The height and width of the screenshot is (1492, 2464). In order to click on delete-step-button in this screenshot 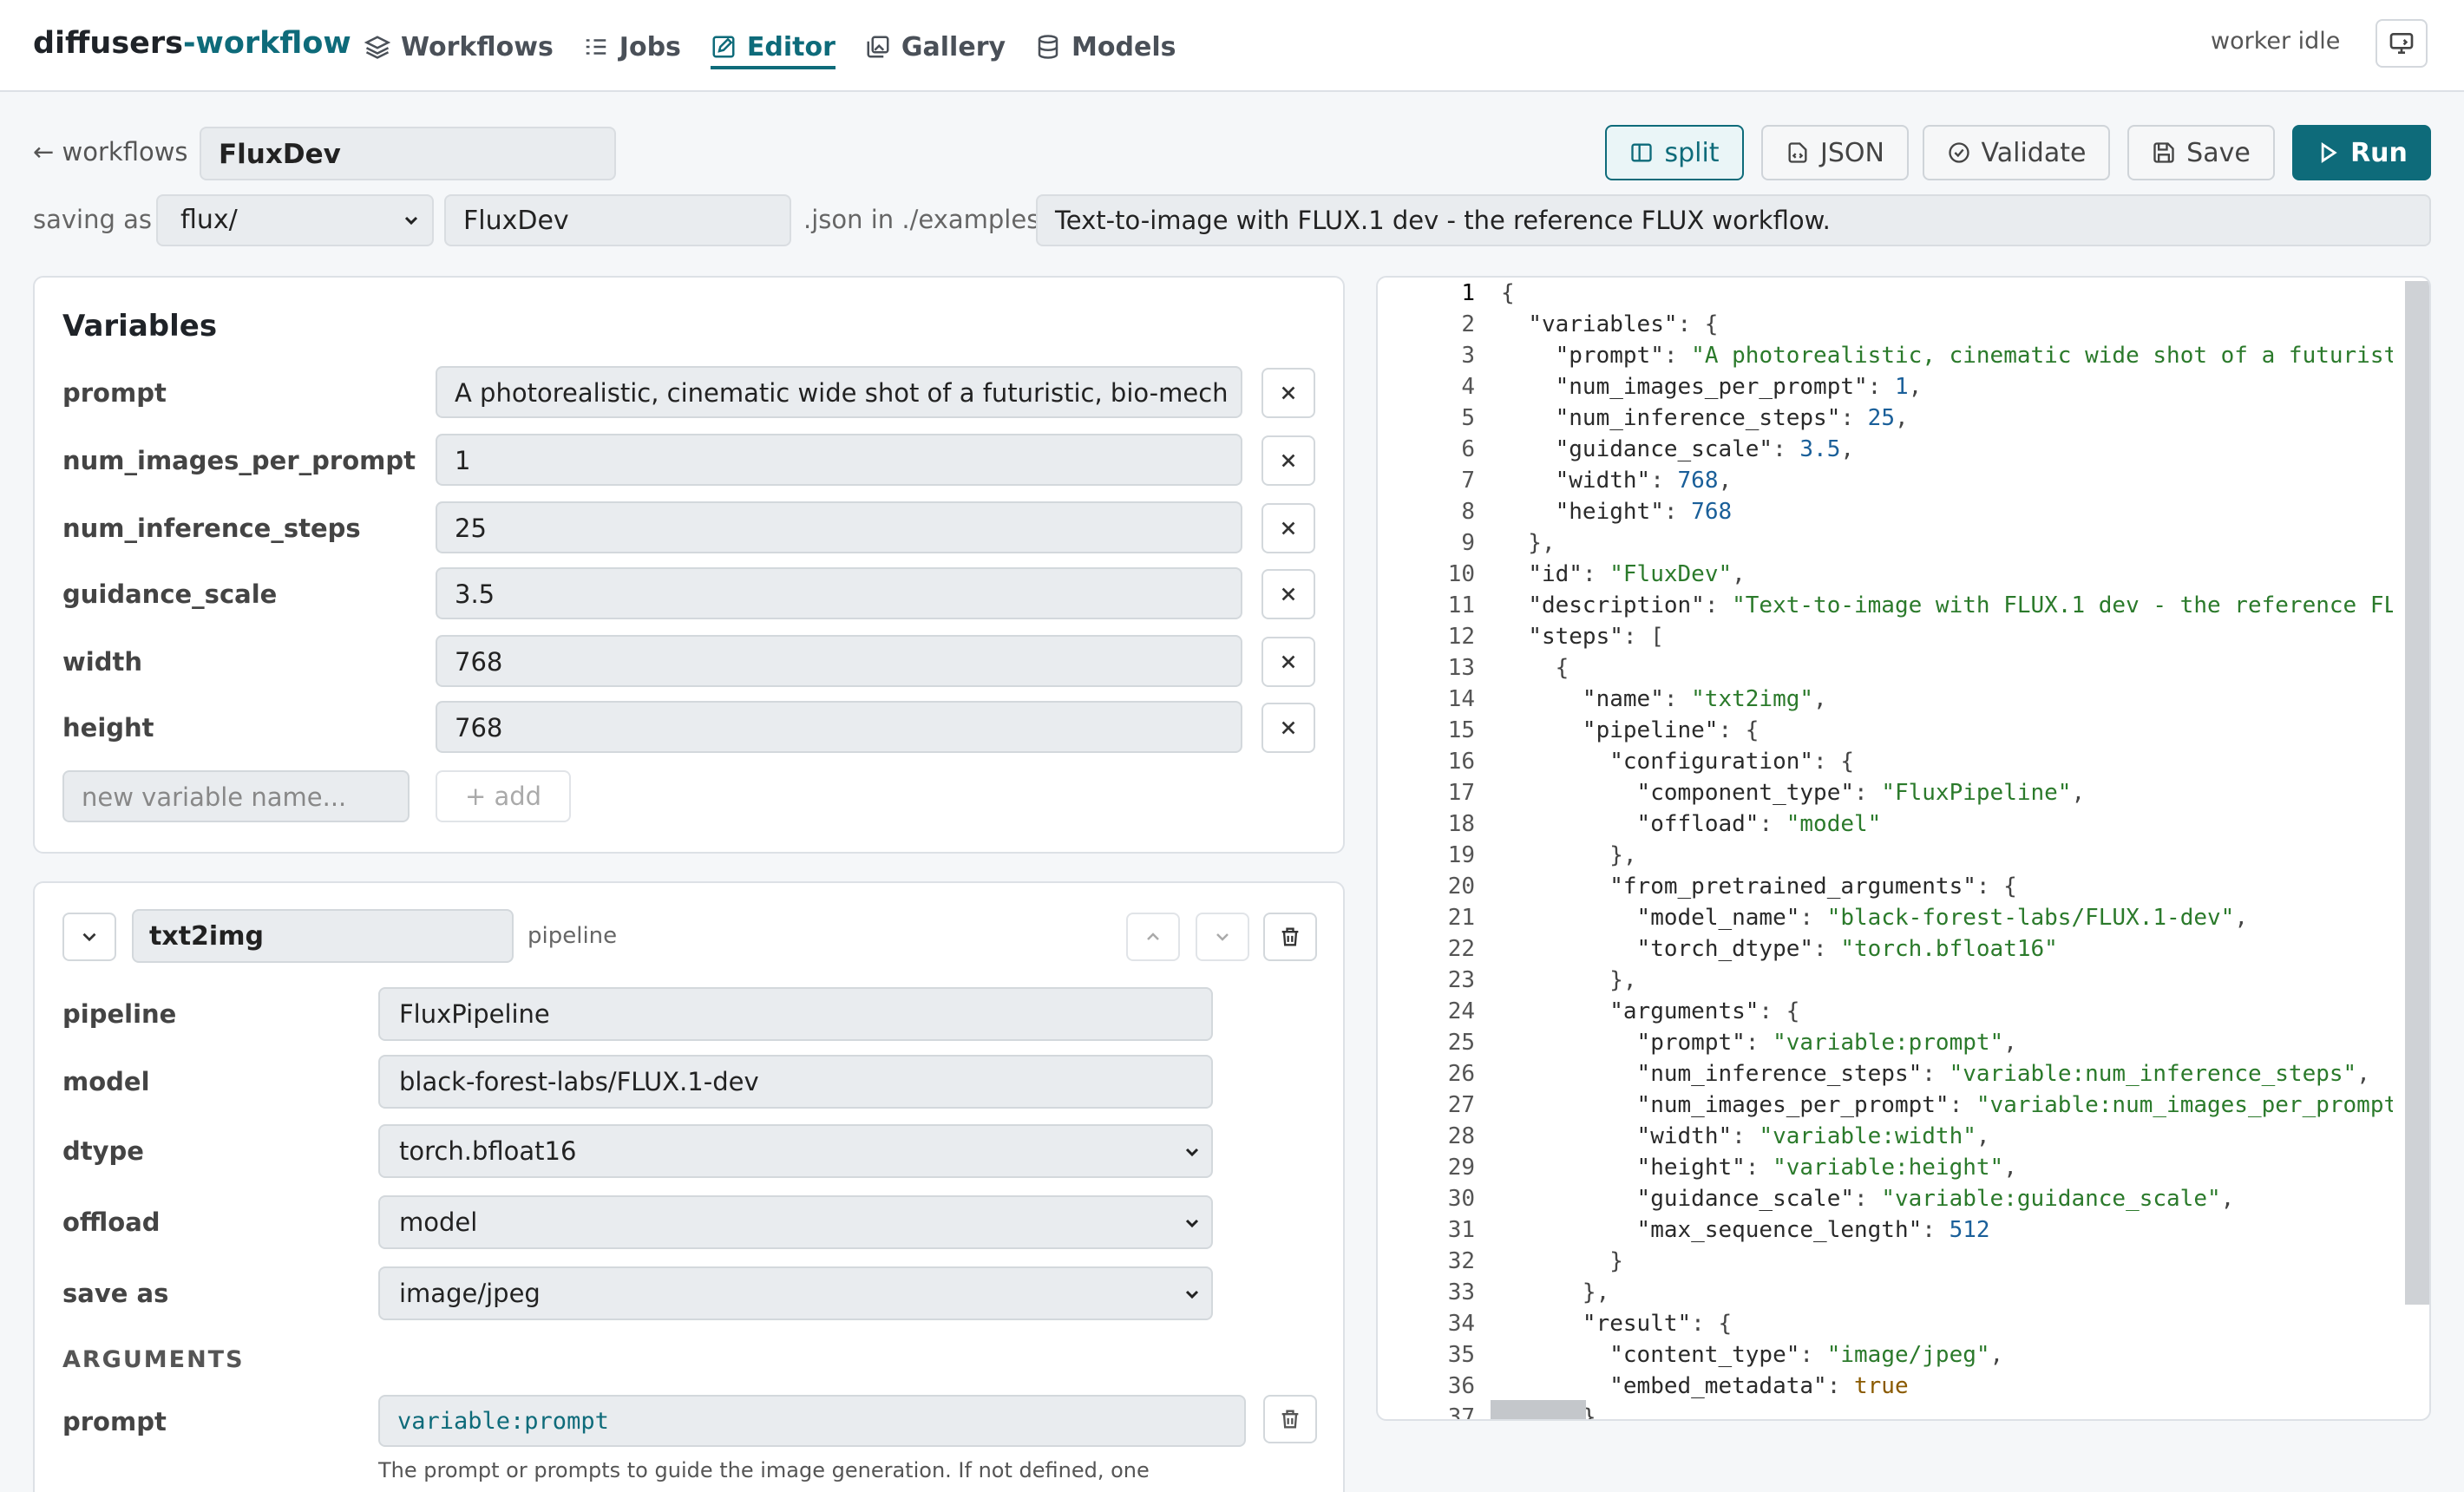, I will do `click(1290, 937)`.